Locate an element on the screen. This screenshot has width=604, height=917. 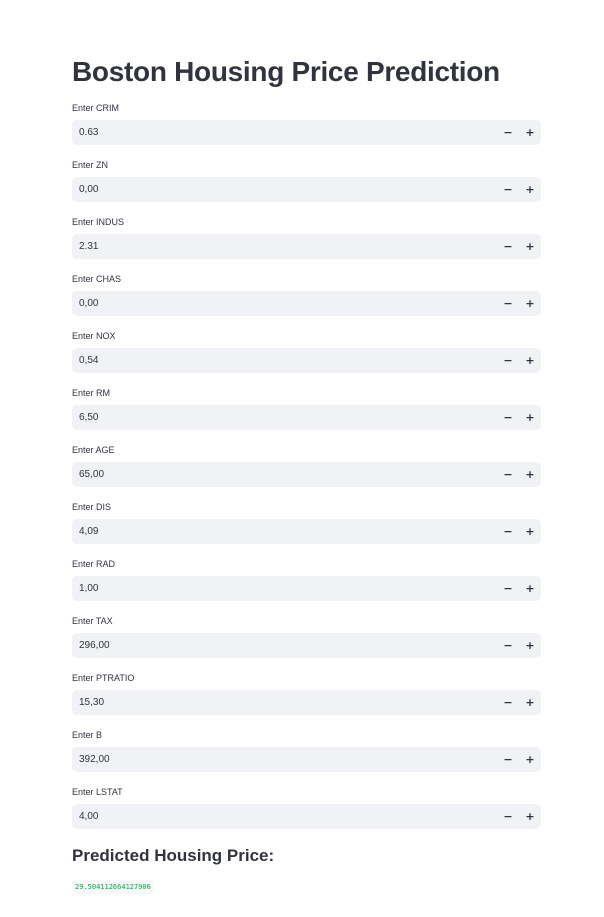
b-input is located at coordinates (272, 759).